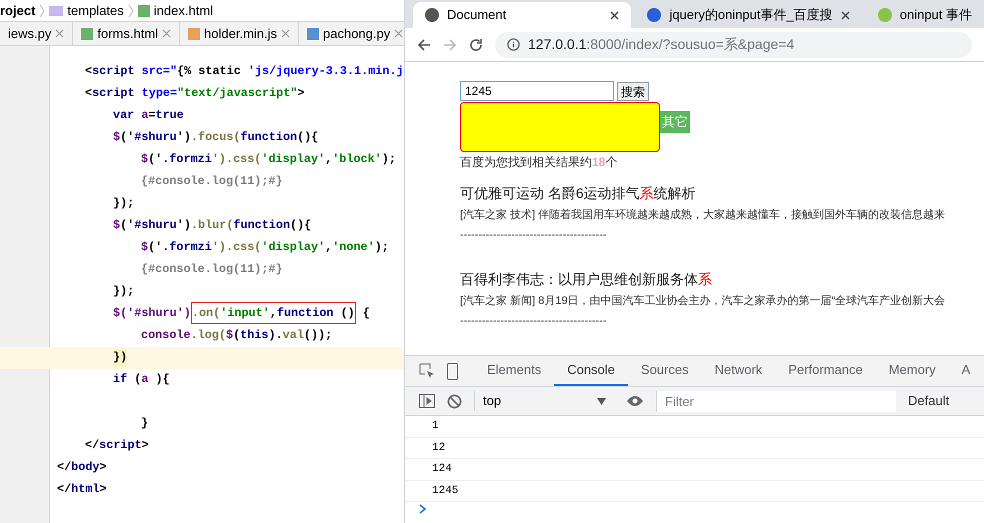 The width and height of the screenshot is (984, 523). What do you see at coordinates (539, 162) in the screenshot?
I see `result-count: 百度为您找到相关结果约18个` at bounding box center [539, 162].